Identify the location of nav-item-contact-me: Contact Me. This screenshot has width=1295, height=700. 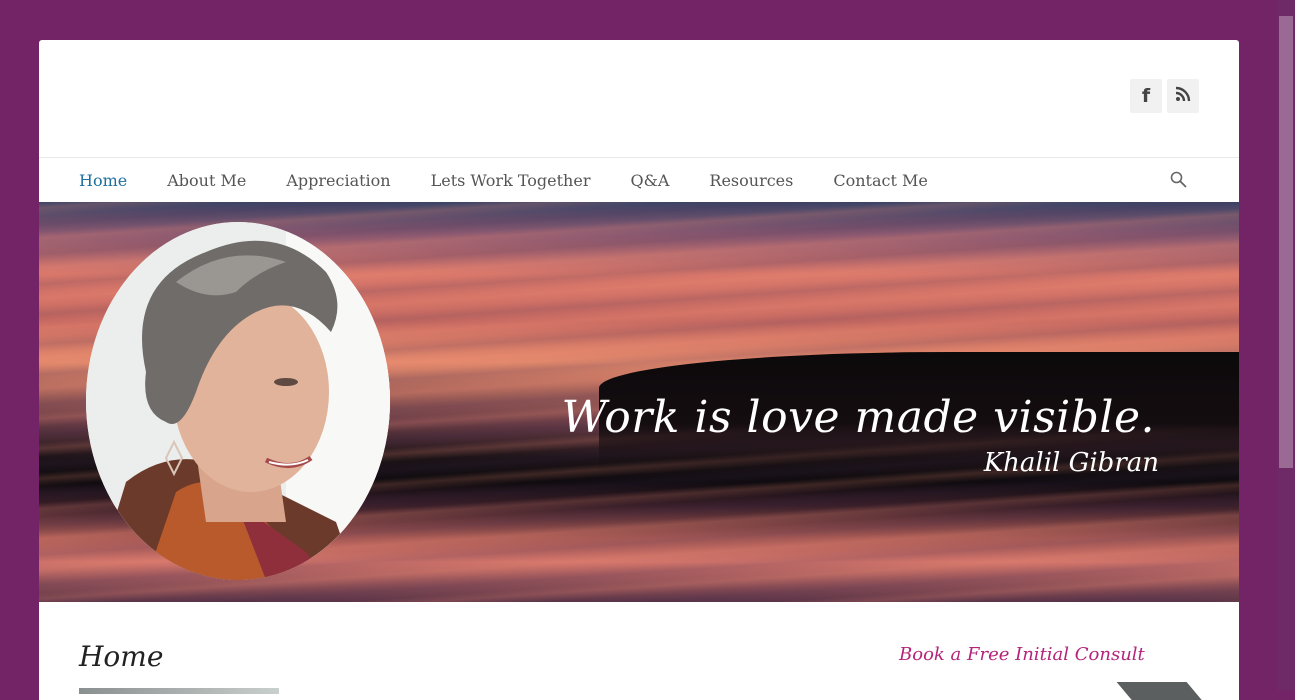
(880, 180).